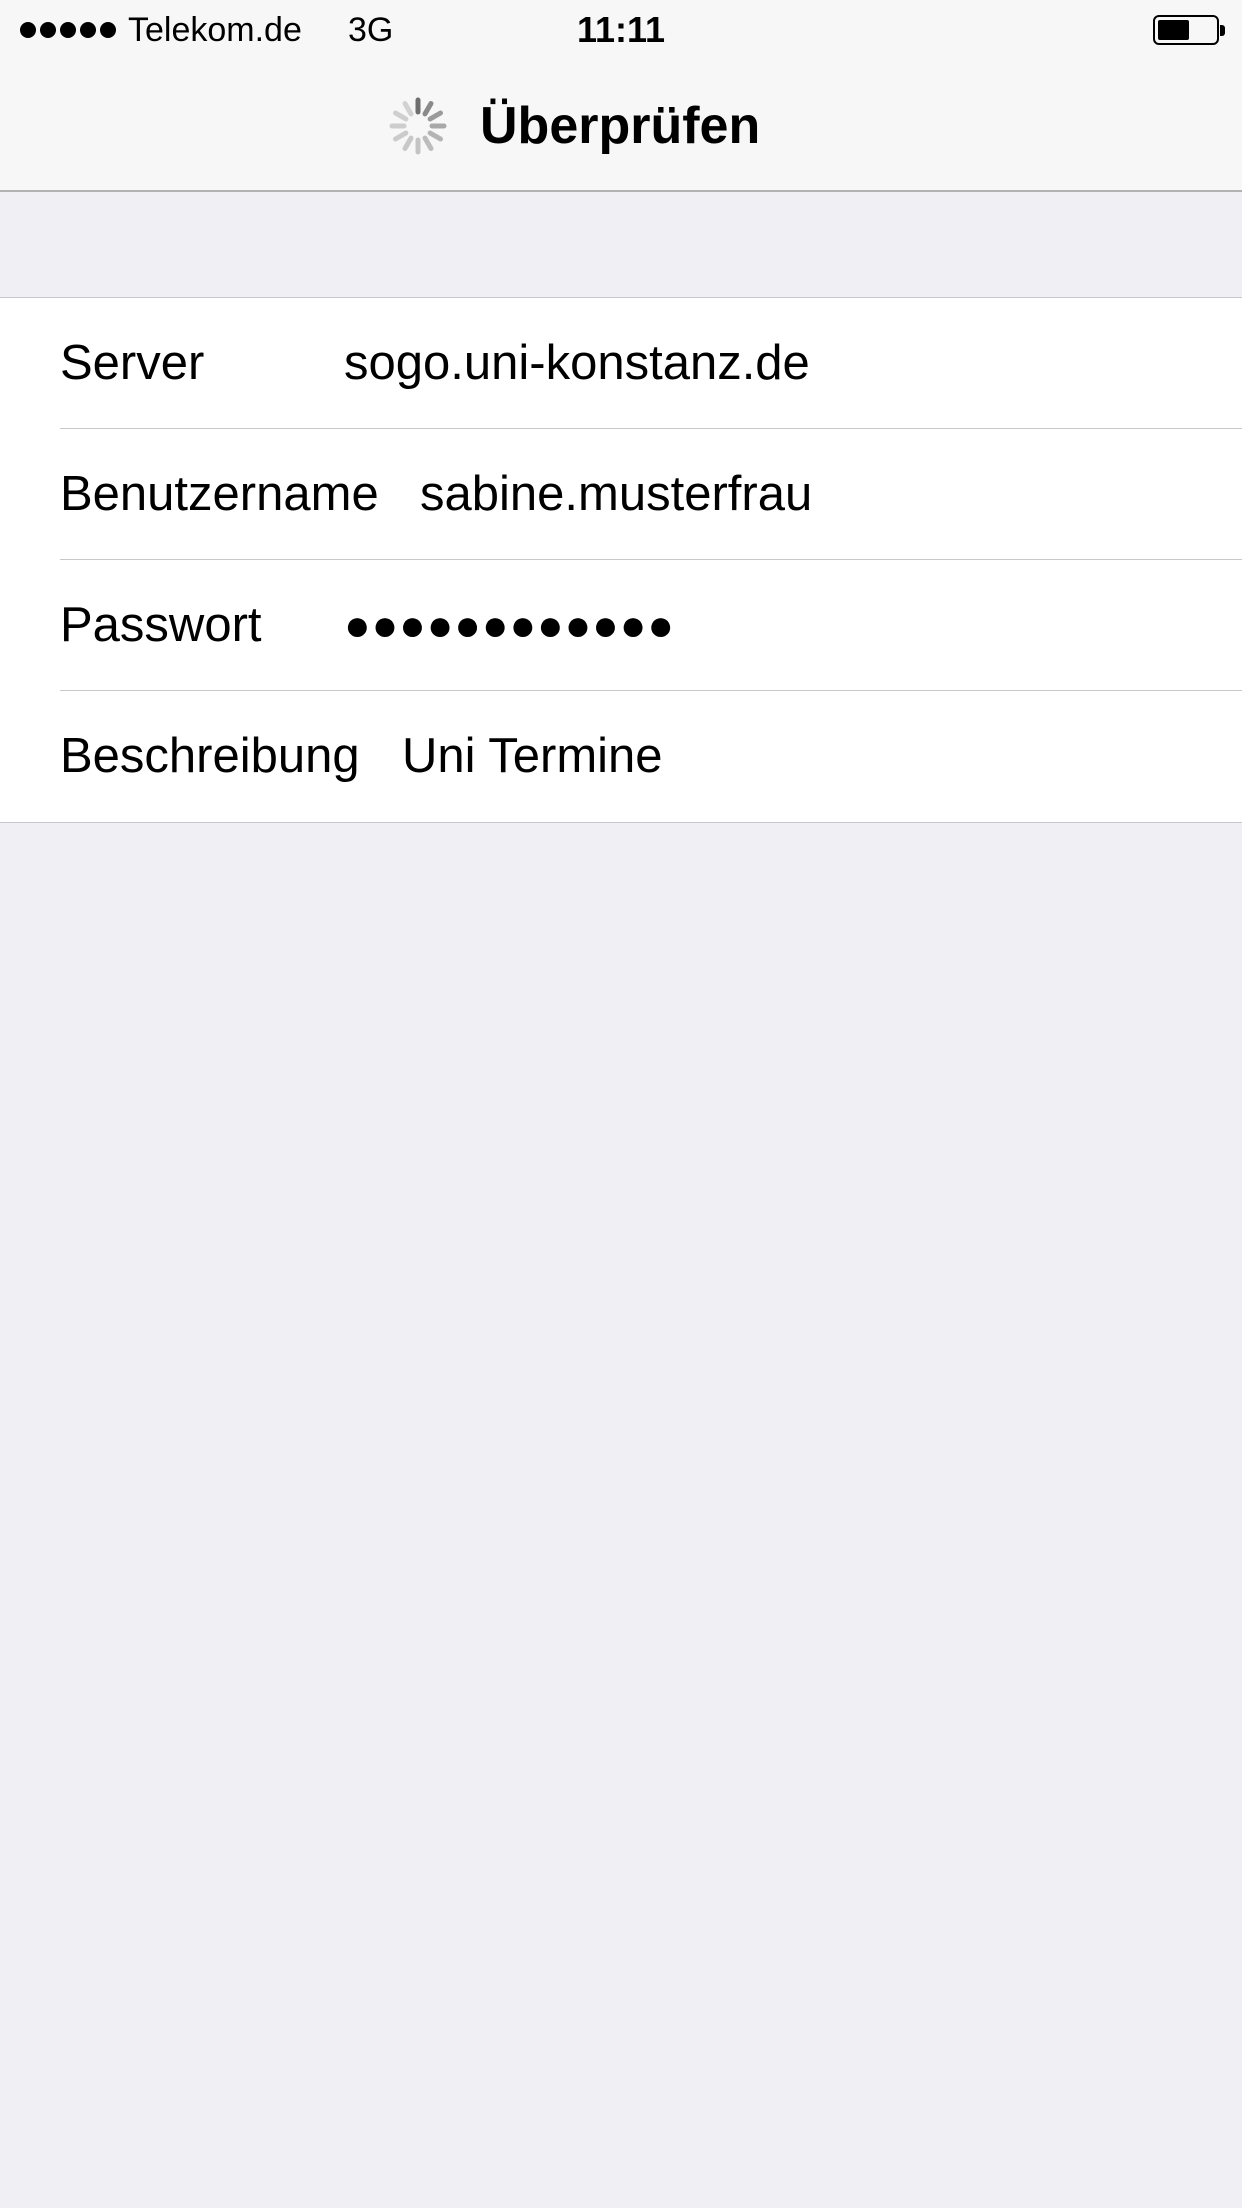 Image resolution: width=1242 pixels, height=2208 pixels. Describe the element at coordinates (620, 126) in the screenshot. I see `page-title: Überprüfen` at that location.